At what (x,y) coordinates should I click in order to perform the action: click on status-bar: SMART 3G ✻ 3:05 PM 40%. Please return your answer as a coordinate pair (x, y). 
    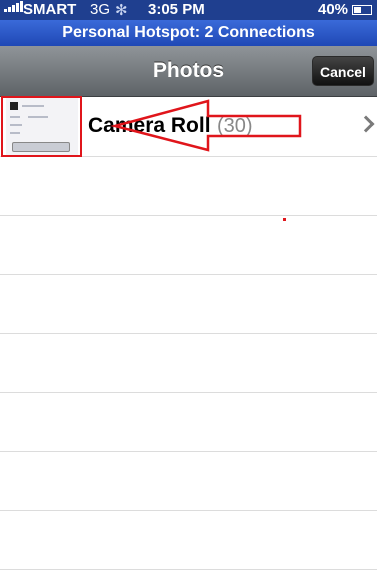
    Looking at the image, I should click on (188, 10).